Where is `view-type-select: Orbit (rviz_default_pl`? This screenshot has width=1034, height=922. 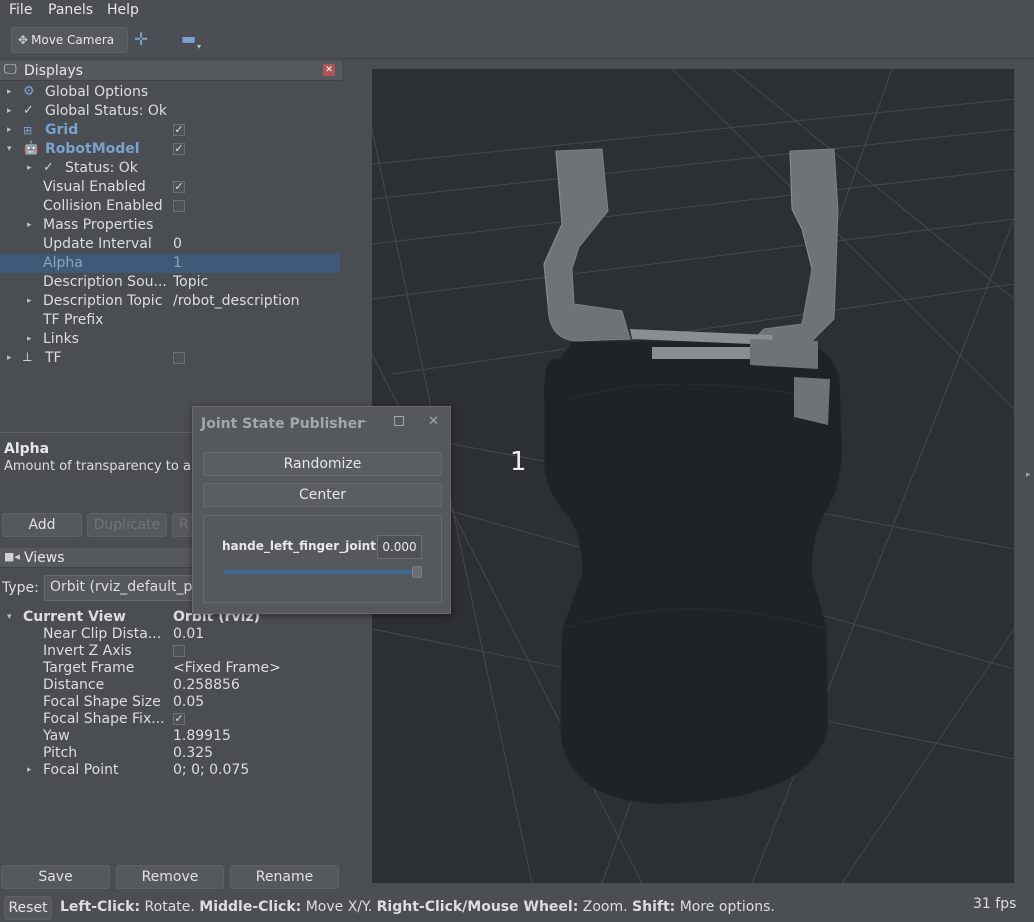
view-type-select: Orbit (rviz_default_pl is located at coordinates (124, 588).